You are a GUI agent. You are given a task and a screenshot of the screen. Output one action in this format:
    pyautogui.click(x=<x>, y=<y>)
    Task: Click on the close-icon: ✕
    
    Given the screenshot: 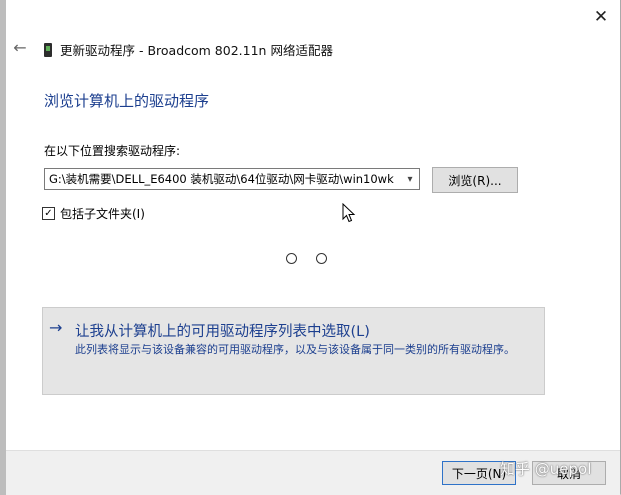 What is the action you would take?
    pyautogui.click(x=601, y=17)
    